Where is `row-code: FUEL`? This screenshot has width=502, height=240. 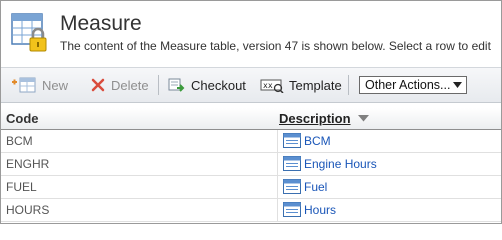 row-code: FUEL is located at coordinates (21, 187).